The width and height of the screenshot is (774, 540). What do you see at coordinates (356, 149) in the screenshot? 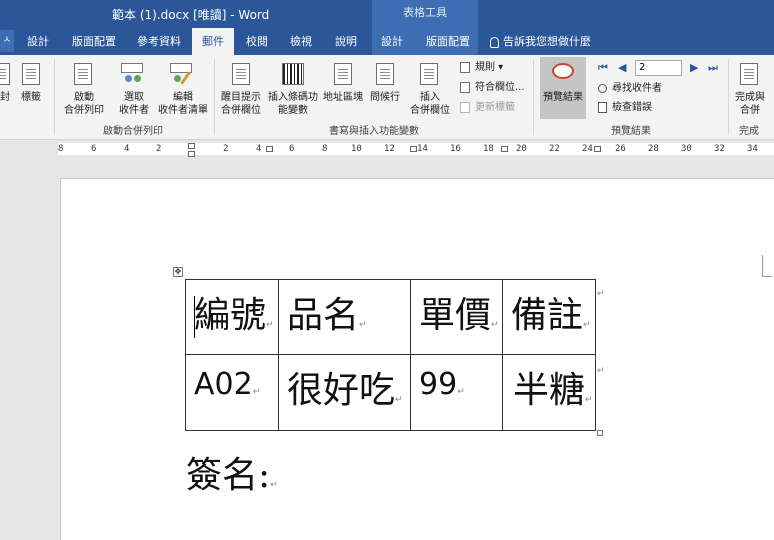
I see `ruler-number: 10` at bounding box center [356, 149].